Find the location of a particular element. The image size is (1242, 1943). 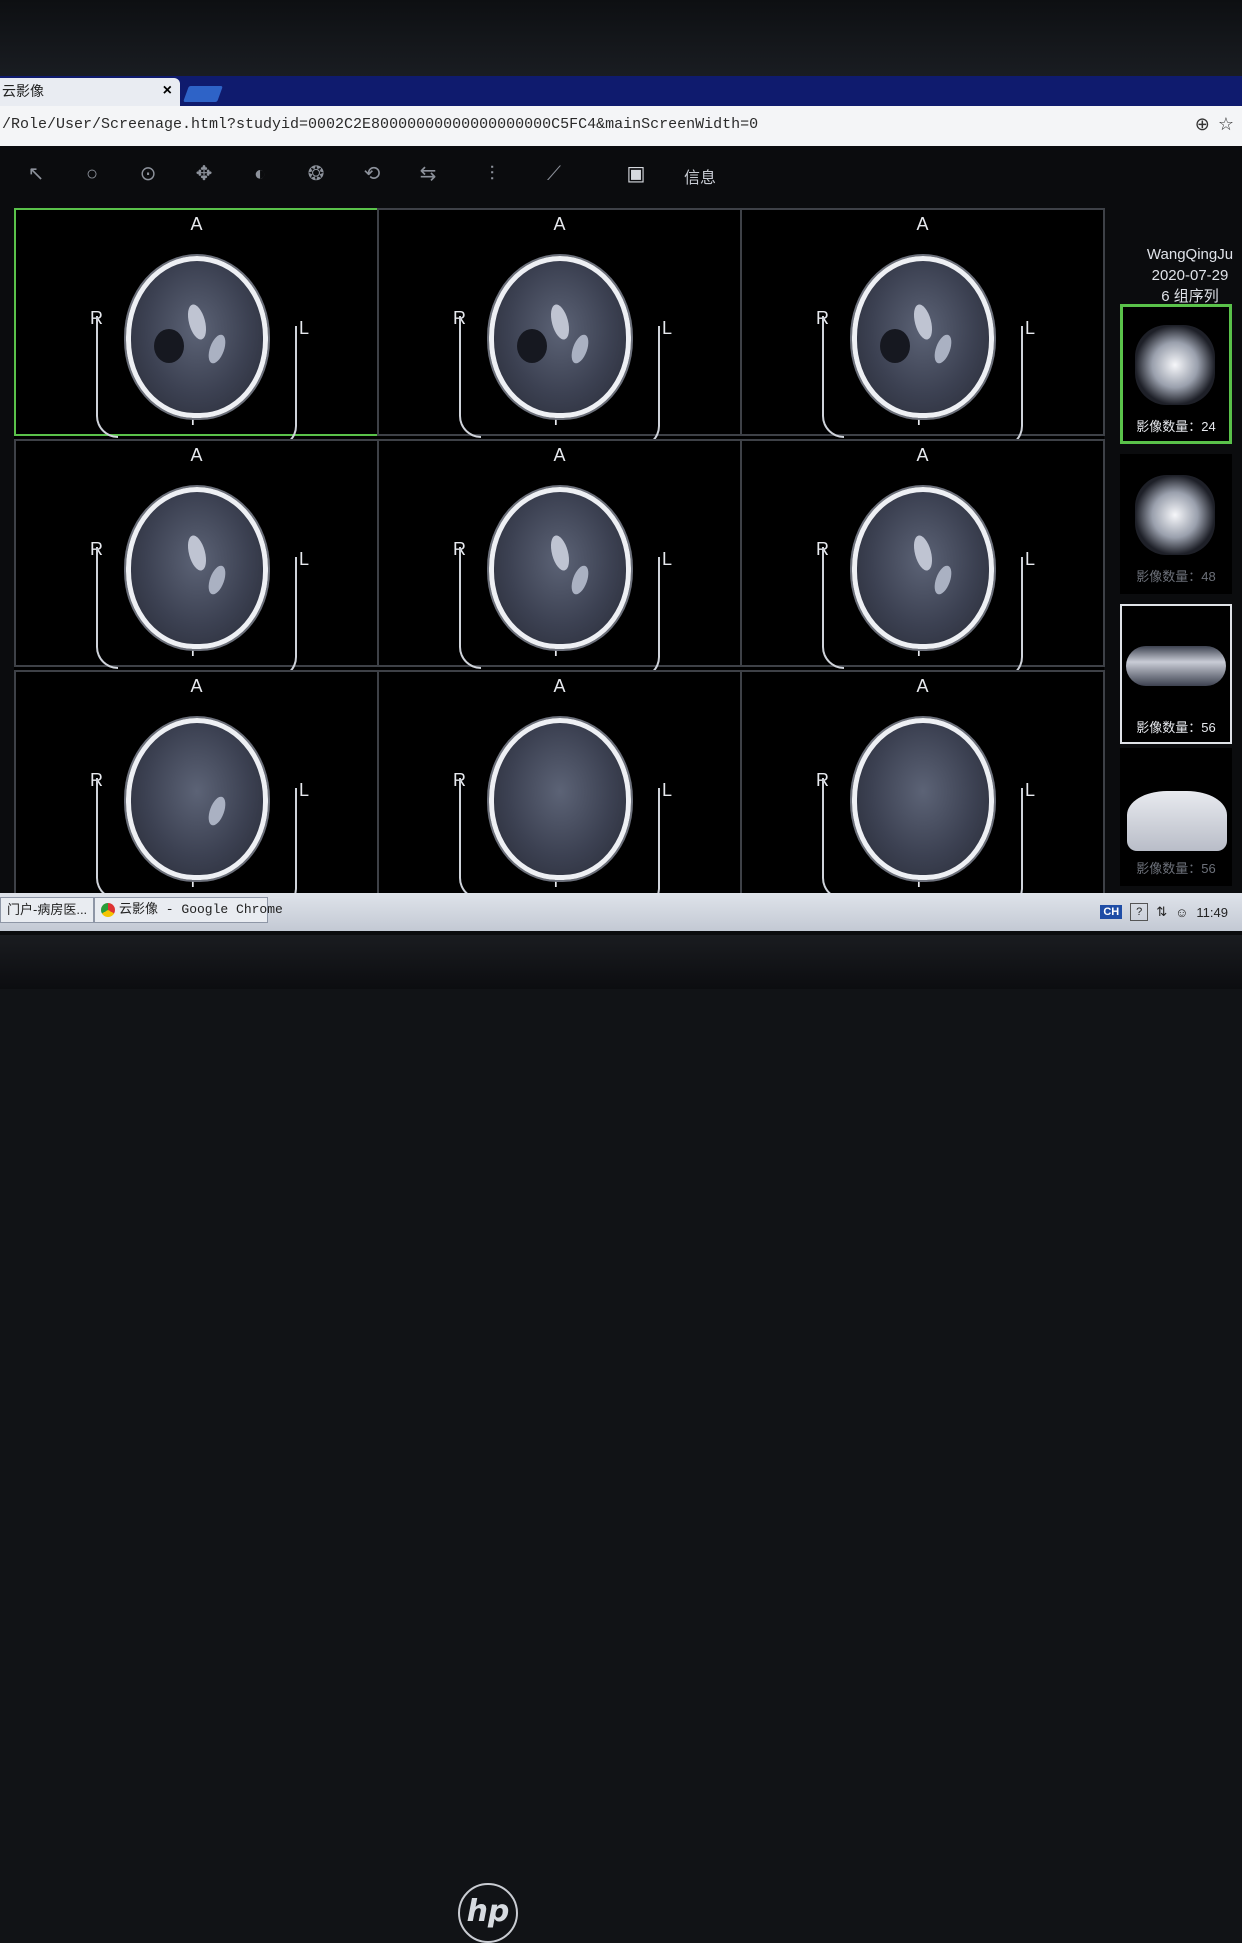

series-thumbnail: 影像数量：48 is located at coordinates (1176, 524).